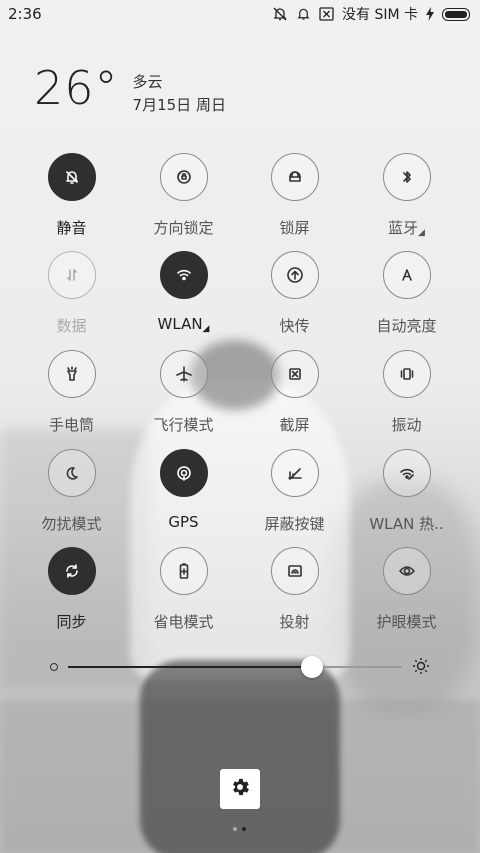 The width and height of the screenshot is (480, 853). I want to click on sync-icon, so click(71, 571).